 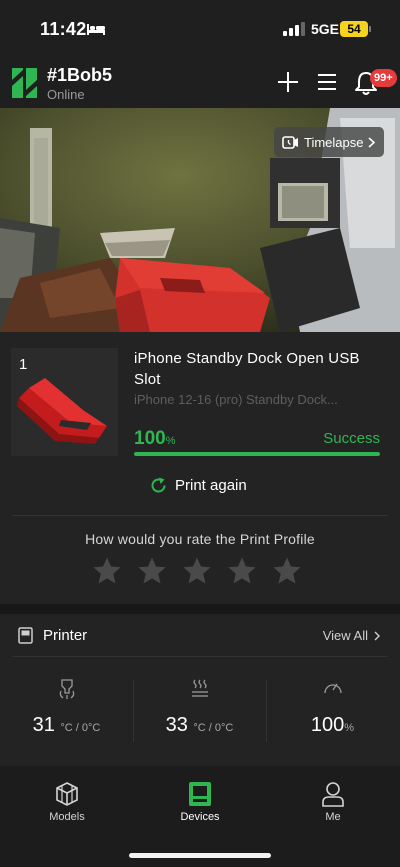 What do you see at coordinates (200, 28) in the screenshot?
I see `status-bar: 11:42 5GE 54` at bounding box center [200, 28].